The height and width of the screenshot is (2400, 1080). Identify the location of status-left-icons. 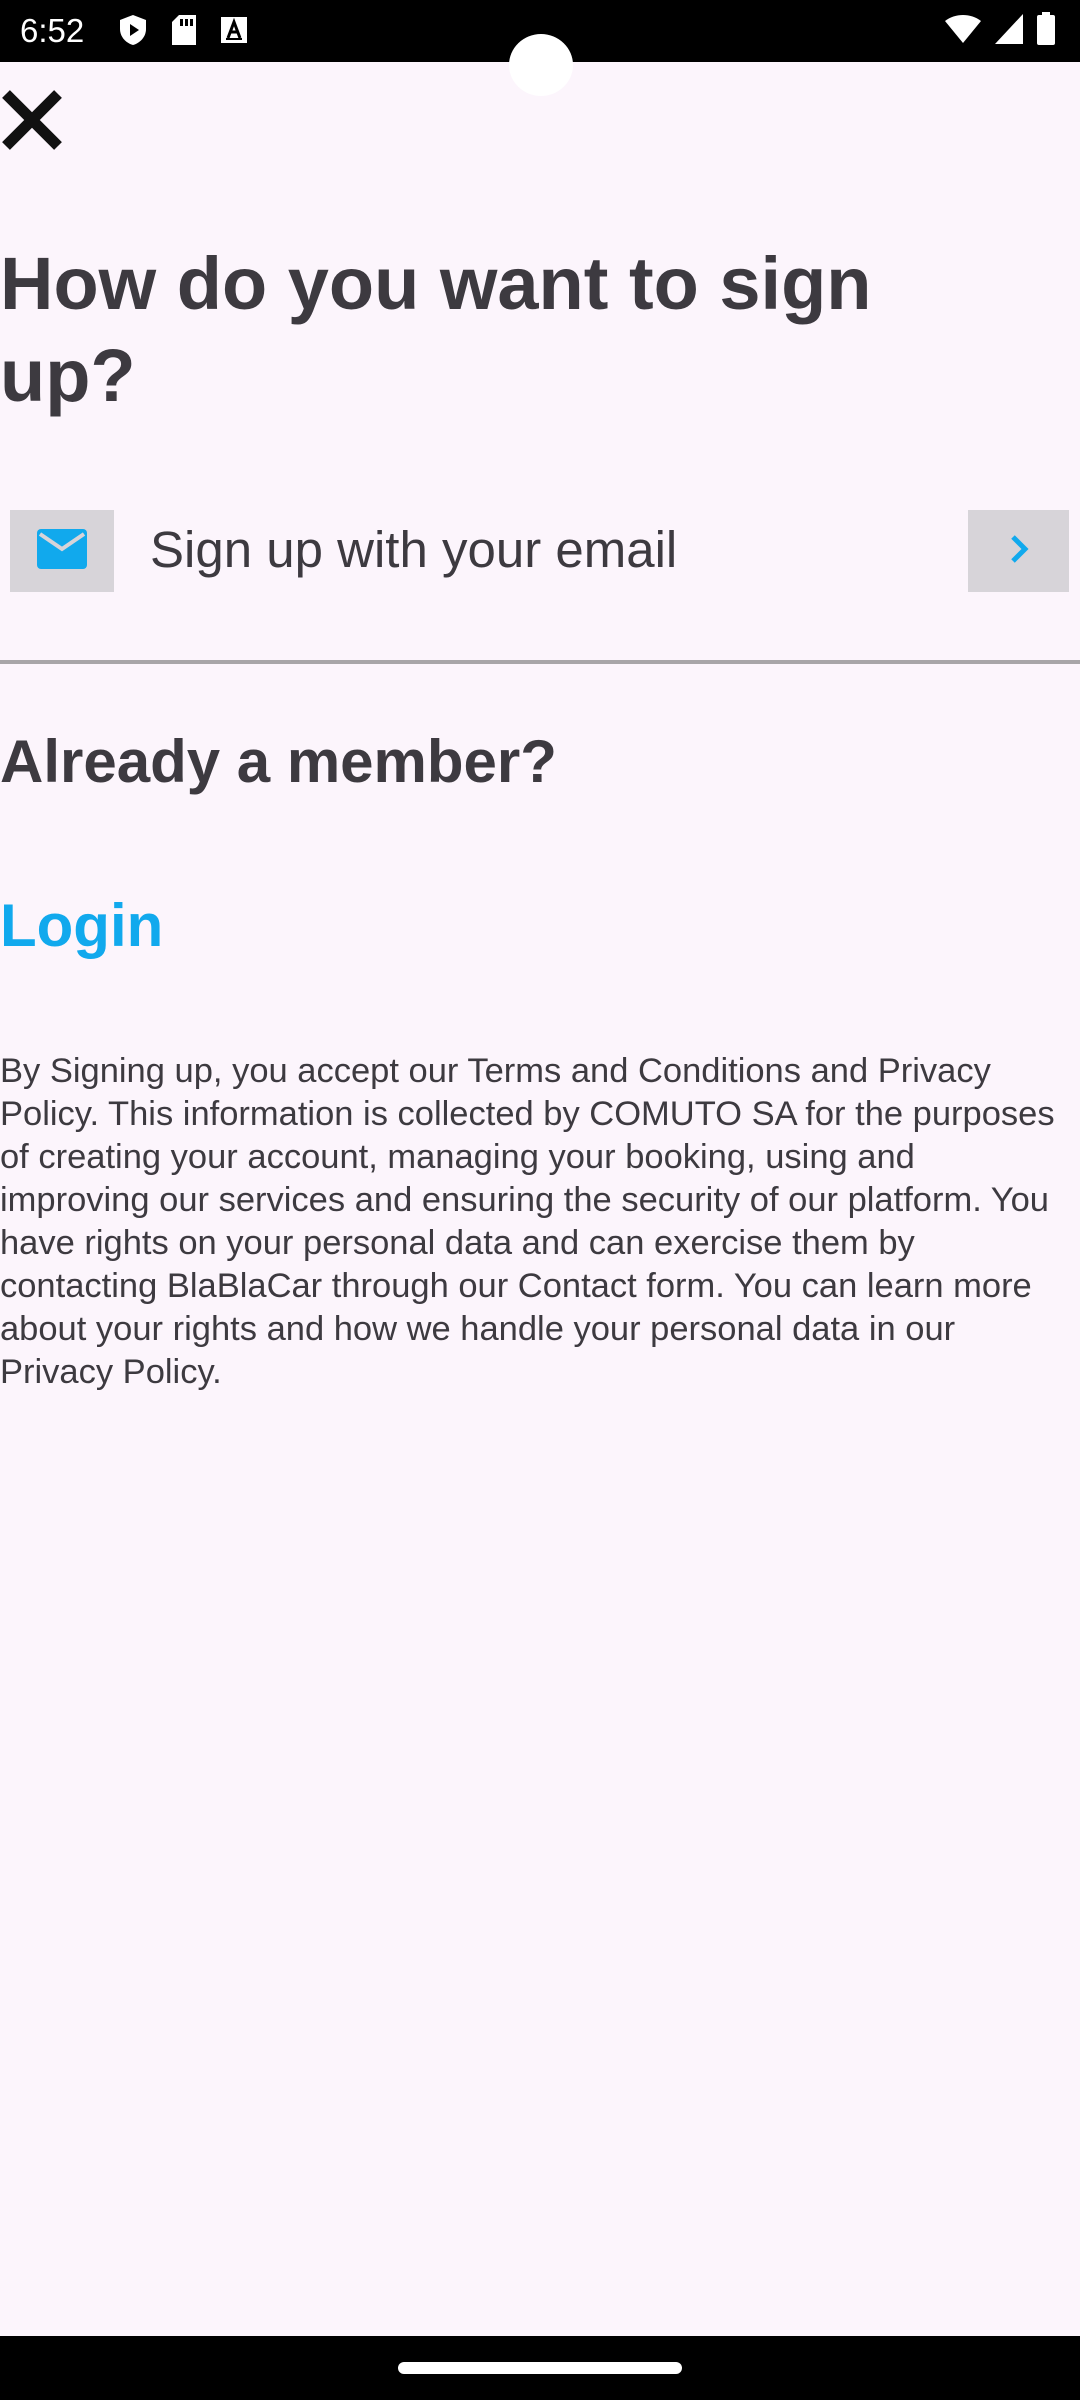
(183, 32).